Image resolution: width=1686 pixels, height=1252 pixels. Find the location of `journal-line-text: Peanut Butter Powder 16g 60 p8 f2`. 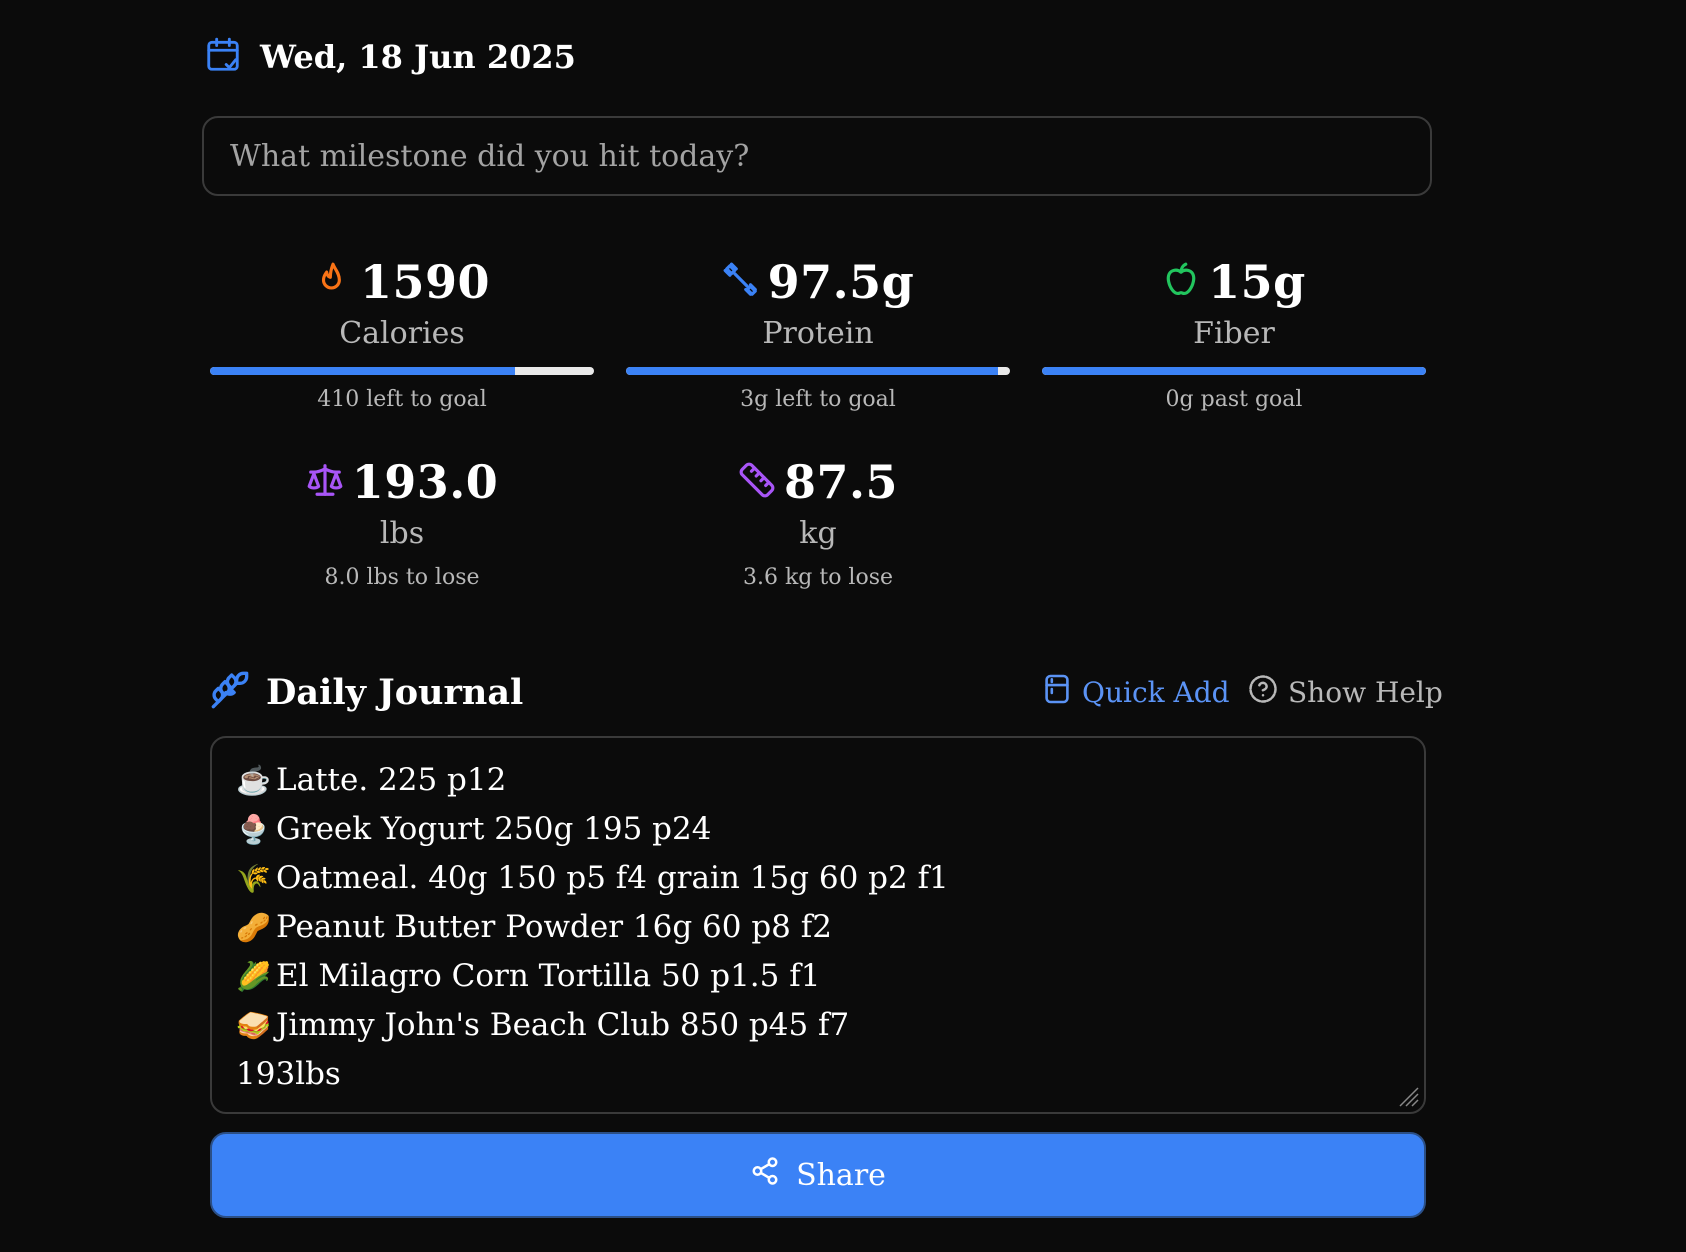

journal-line-text: Peanut Butter Powder 16g 60 p8 f2 is located at coordinates (554, 927).